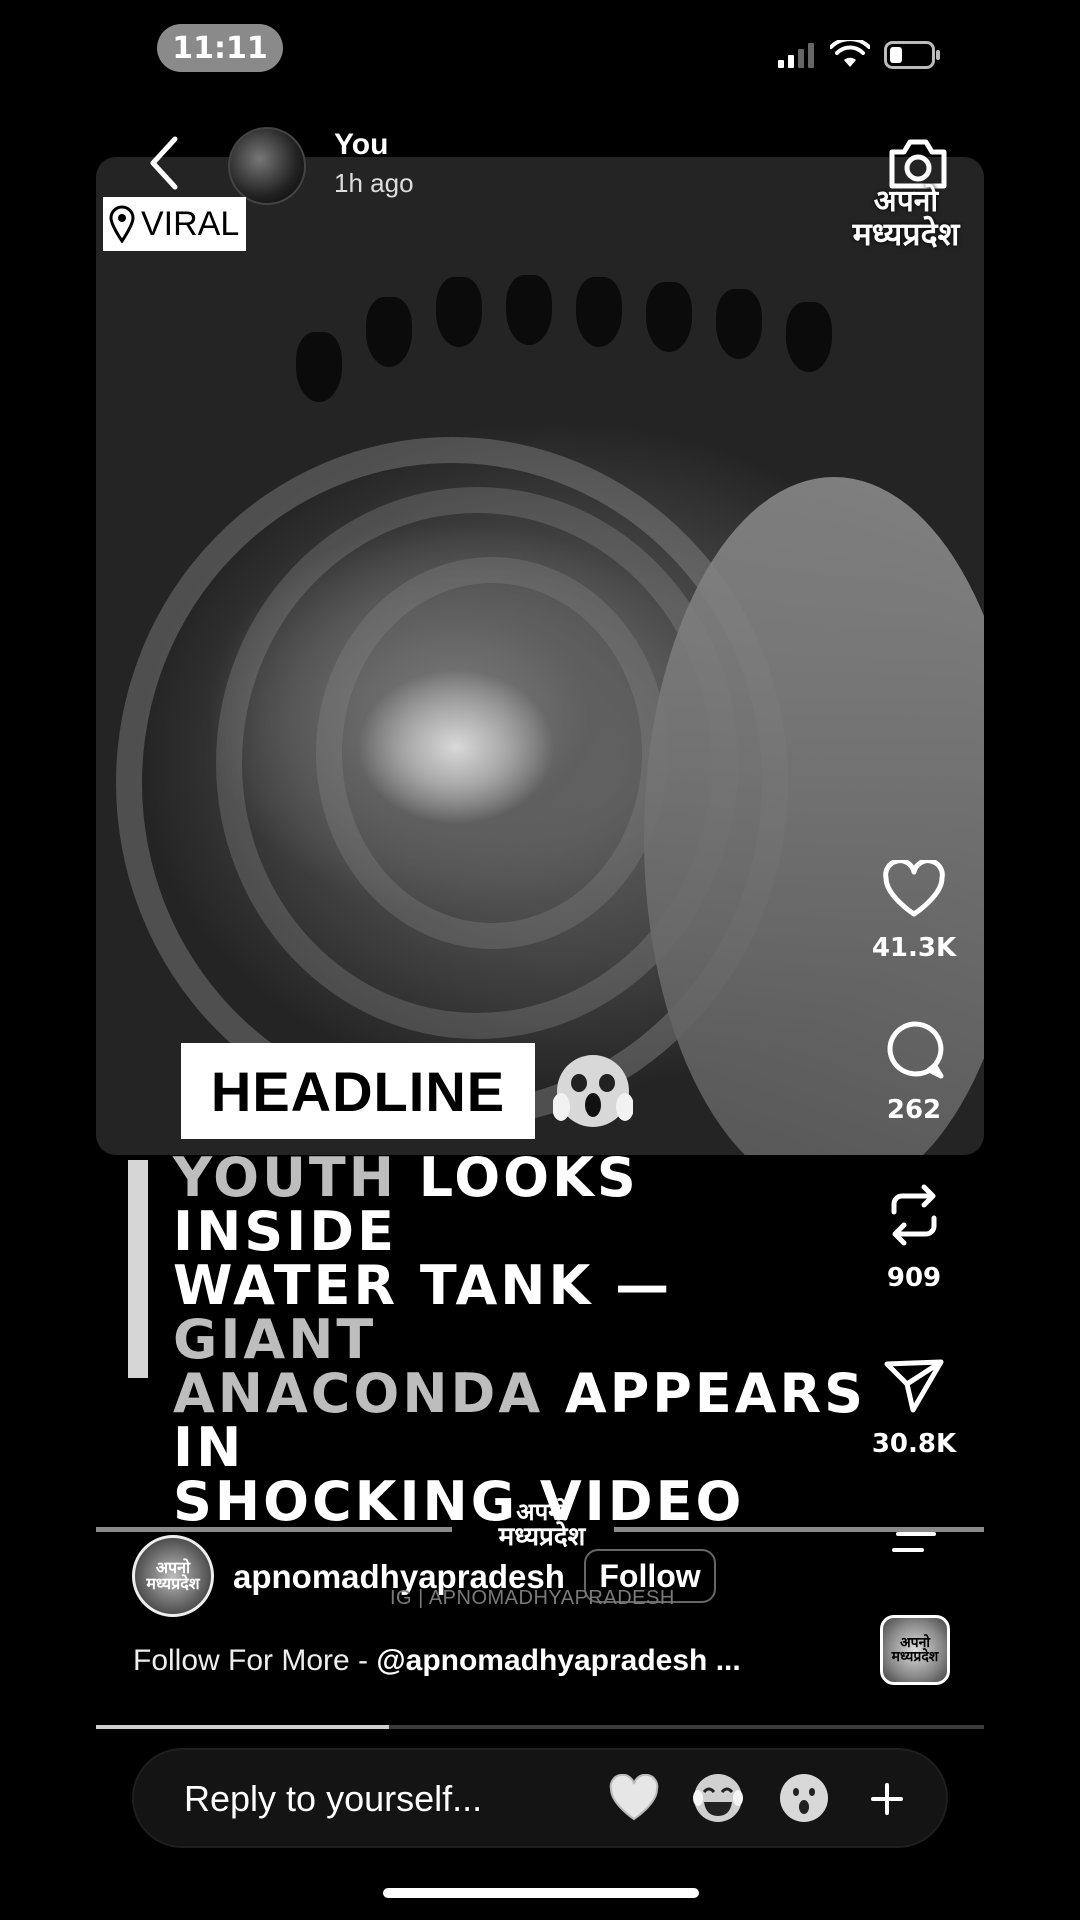 This screenshot has height=1920, width=1080. Describe the element at coordinates (384, 1799) in the screenshot. I see `reply-input` at that location.